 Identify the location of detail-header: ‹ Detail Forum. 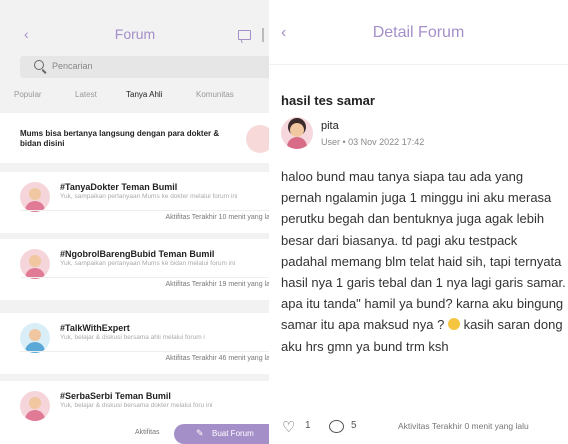
(418, 35).